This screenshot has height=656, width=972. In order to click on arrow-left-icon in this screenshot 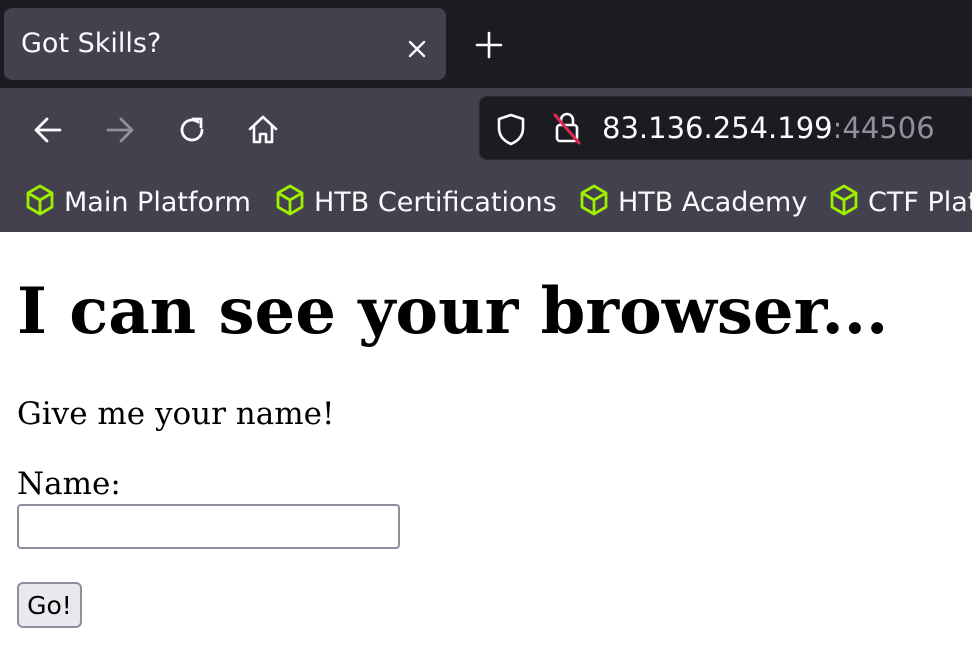, I will do `click(48, 130)`.